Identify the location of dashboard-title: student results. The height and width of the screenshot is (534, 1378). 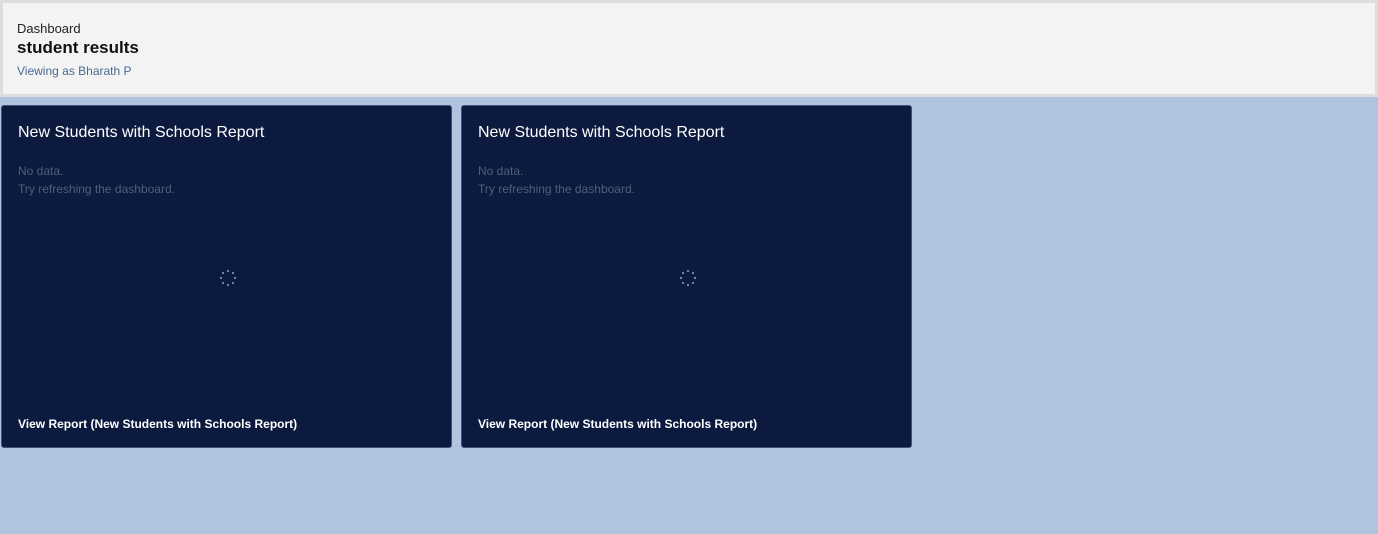
(78, 47).